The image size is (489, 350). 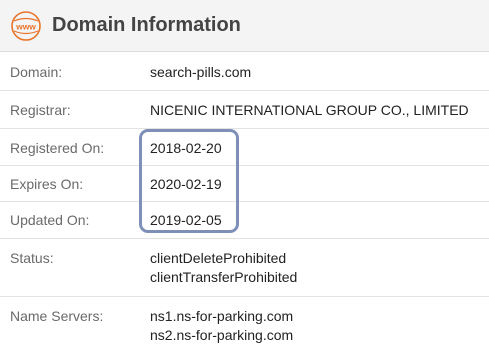 I want to click on domain-label: Domain:, so click(x=36, y=72).